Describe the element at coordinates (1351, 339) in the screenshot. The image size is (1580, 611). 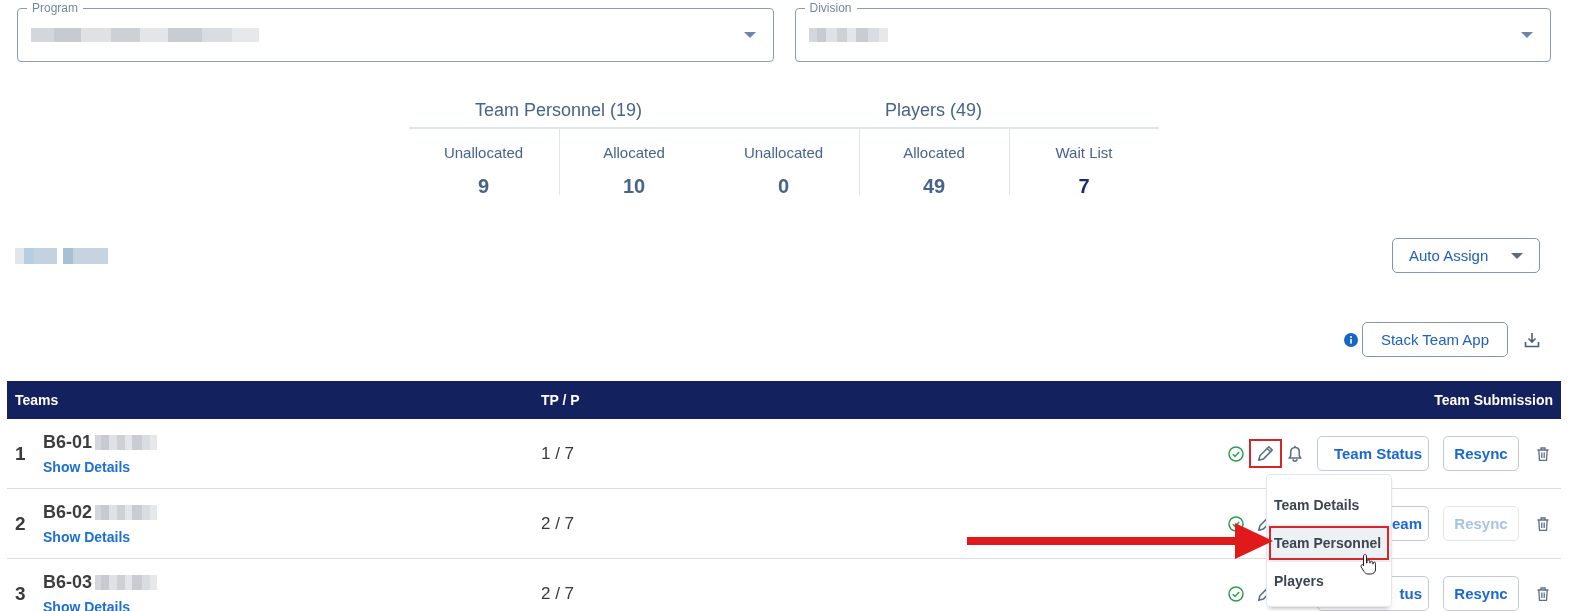
I see `info-icon` at that location.